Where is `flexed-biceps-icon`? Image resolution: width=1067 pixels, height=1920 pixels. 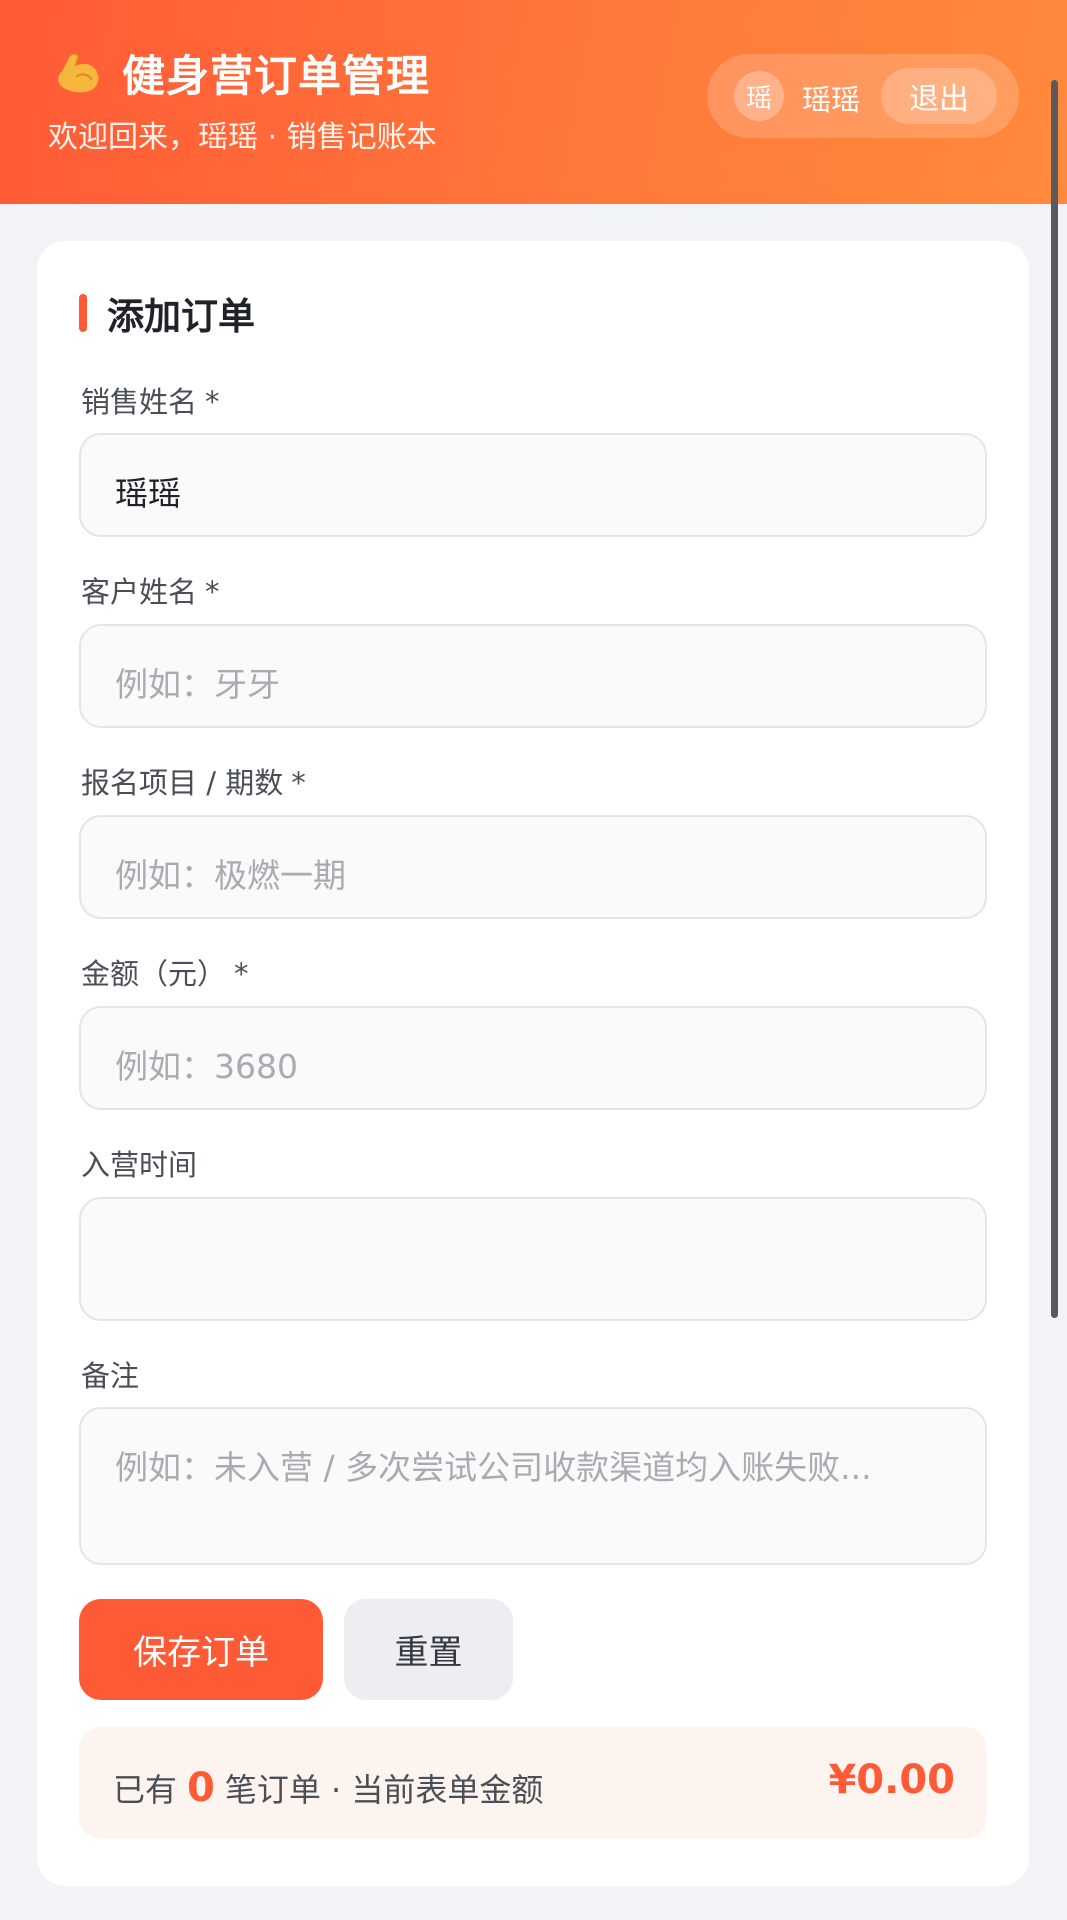 flexed-biceps-icon is located at coordinates (78, 73).